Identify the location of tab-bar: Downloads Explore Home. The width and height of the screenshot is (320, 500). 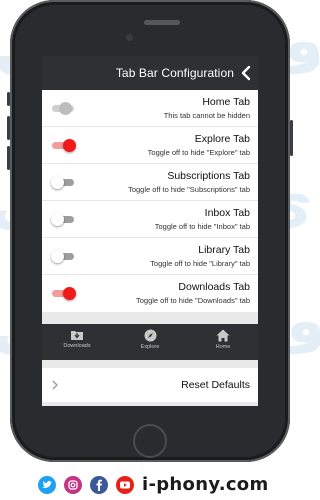
(150, 342).